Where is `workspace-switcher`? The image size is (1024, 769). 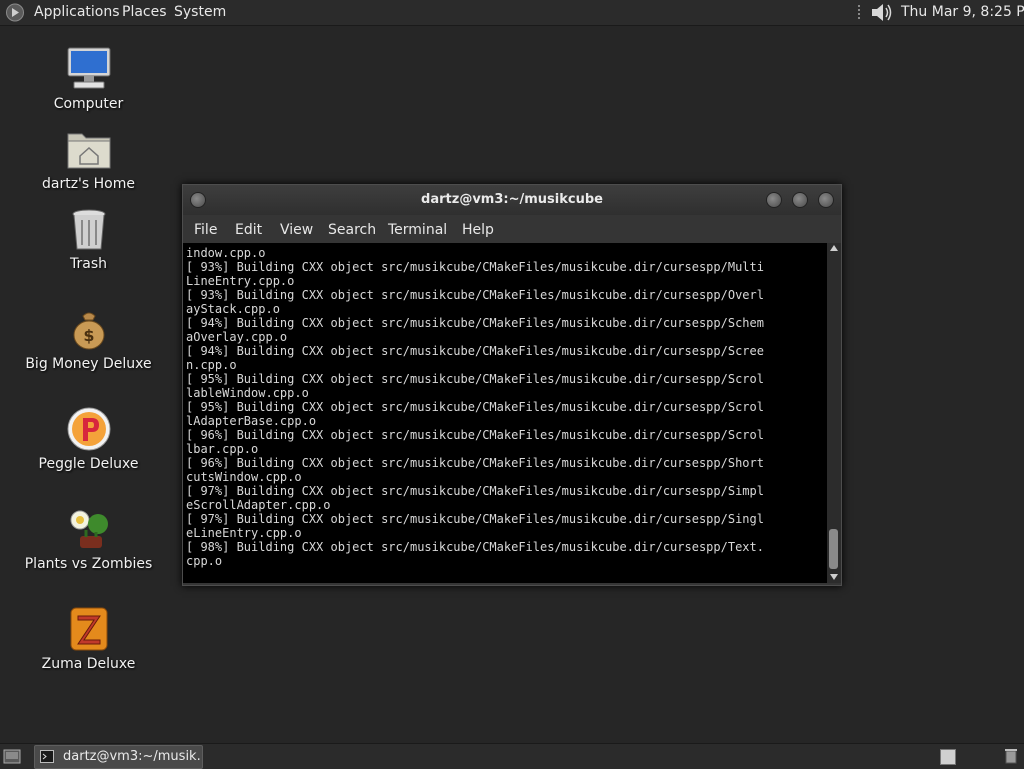 workspace-switcher is located at coordinates (948, 757).